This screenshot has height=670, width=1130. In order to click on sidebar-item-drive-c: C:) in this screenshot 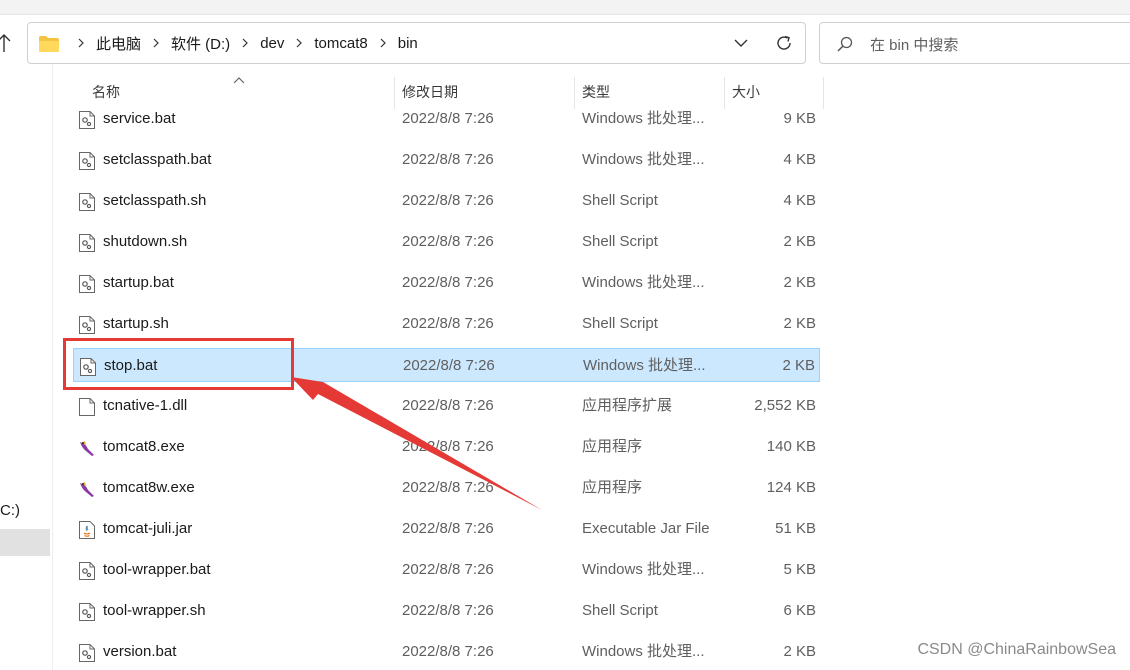, I will do `click(10, 510)`.